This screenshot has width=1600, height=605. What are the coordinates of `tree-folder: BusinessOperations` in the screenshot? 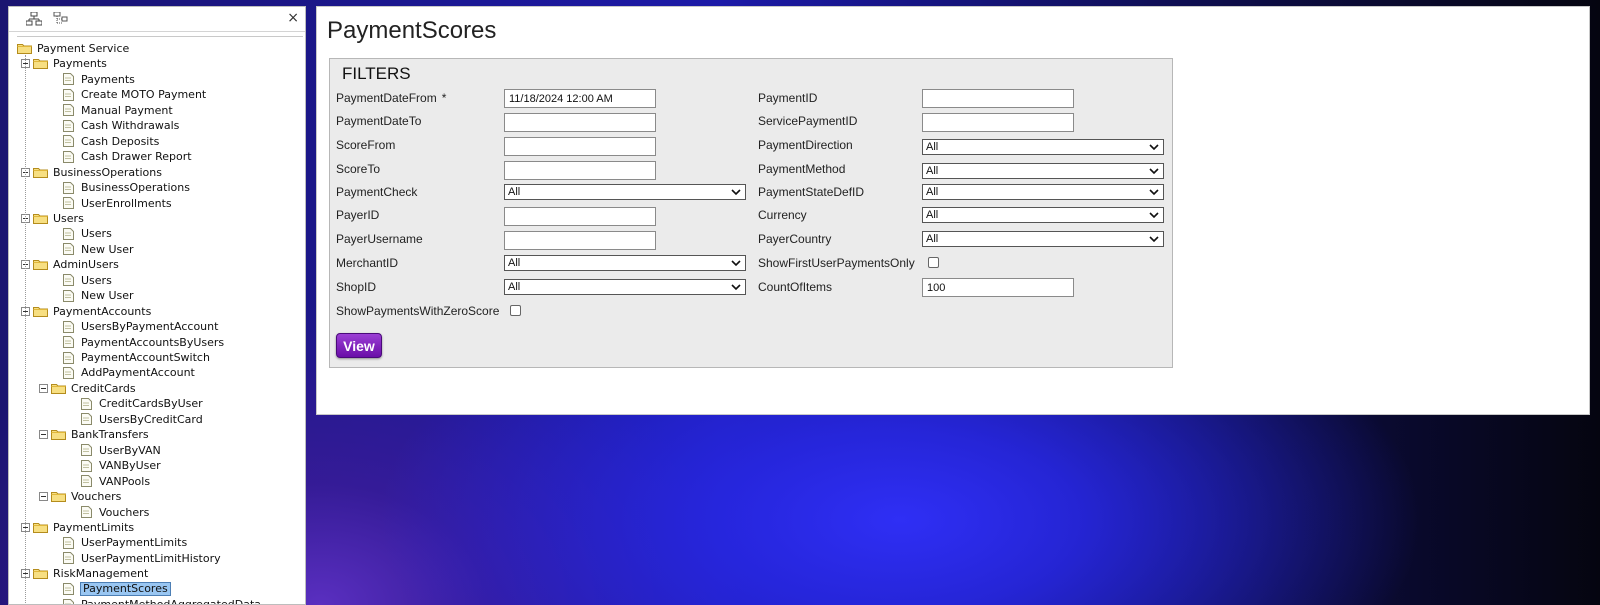 It's located at (92, 172).